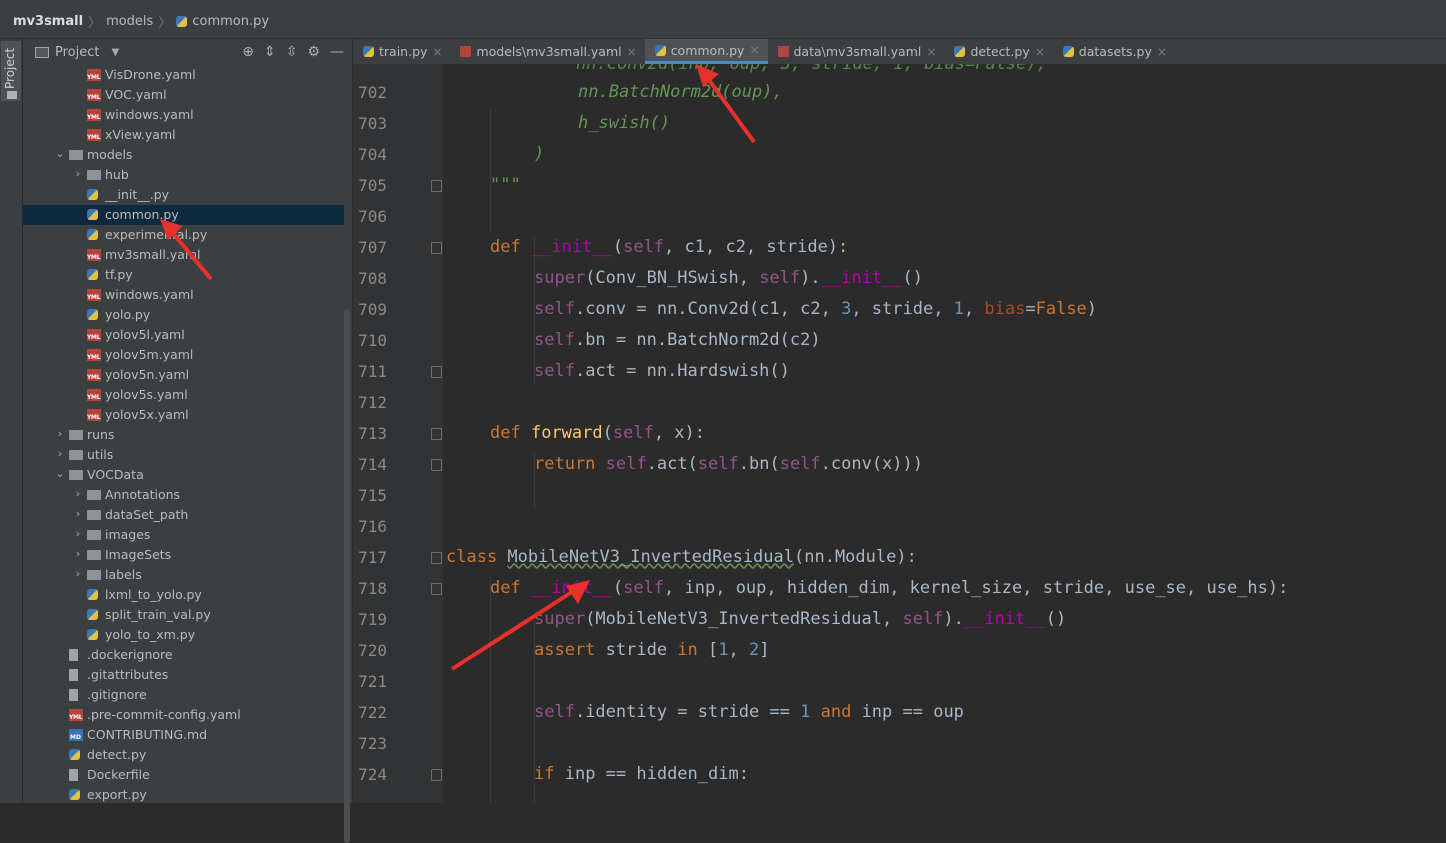 This screenshot has width=1446, height=843. Describe the element at coordinates (313, 52) in the screenshot. I see `gear-icon: ⚙` at that location.